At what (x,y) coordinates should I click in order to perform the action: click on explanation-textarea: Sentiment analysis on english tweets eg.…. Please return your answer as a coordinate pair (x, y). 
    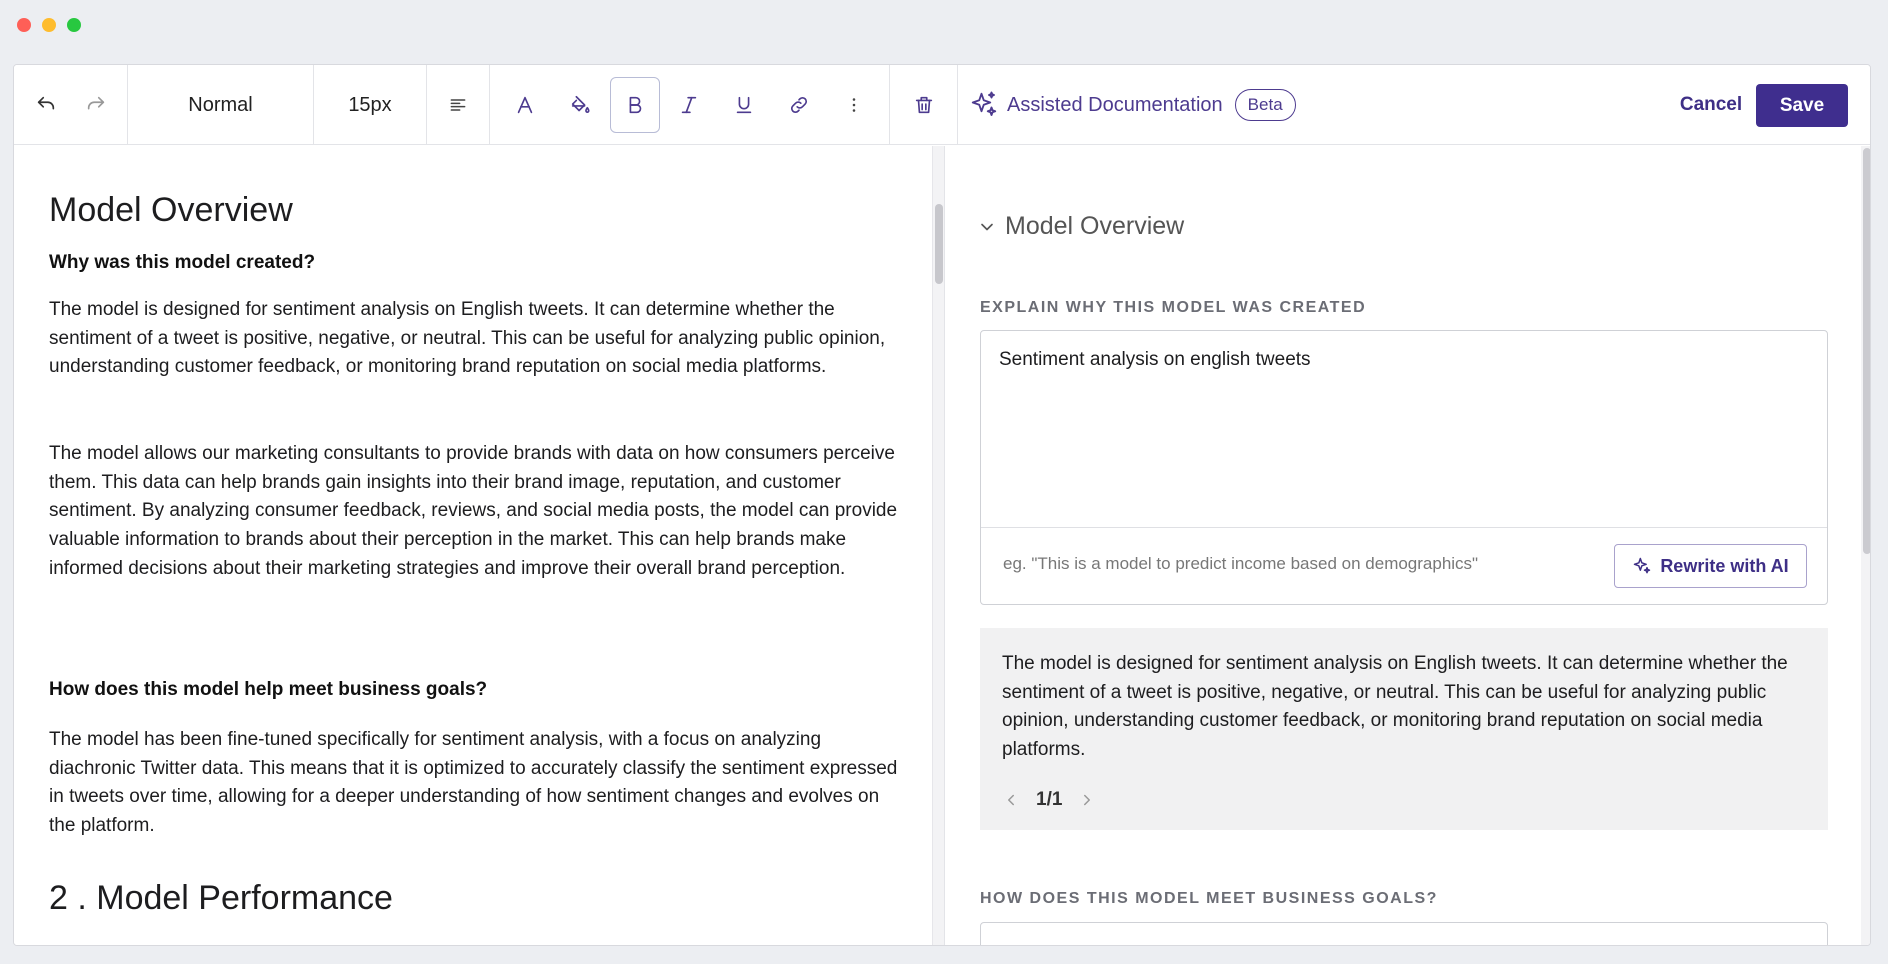
    Looking at the image, I should click on (1404, 467).